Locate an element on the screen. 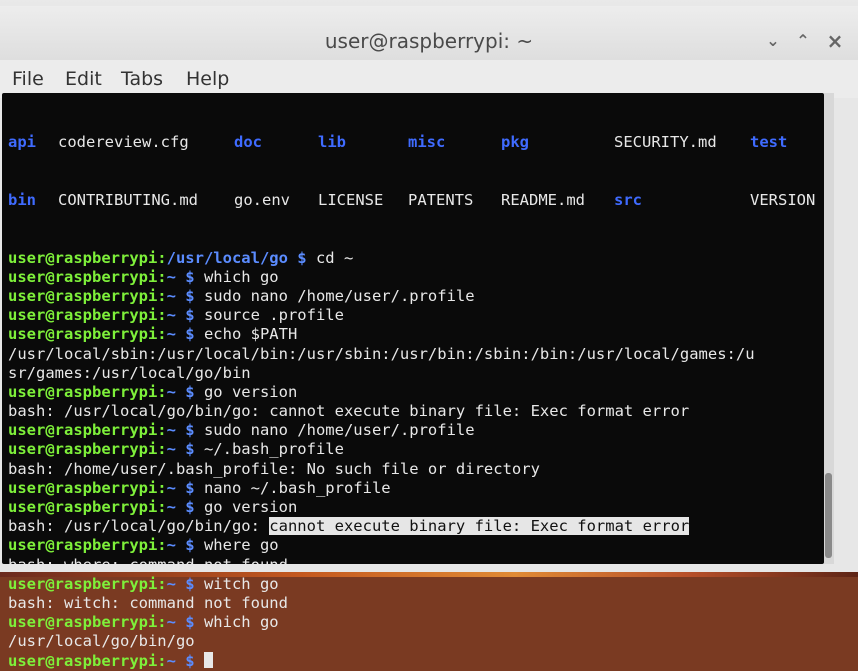 Image resolution: width=858 pixels, height=671 pixels. output-line: sr/games:/usr/local/go/bin is located at coordinates (129, 372).